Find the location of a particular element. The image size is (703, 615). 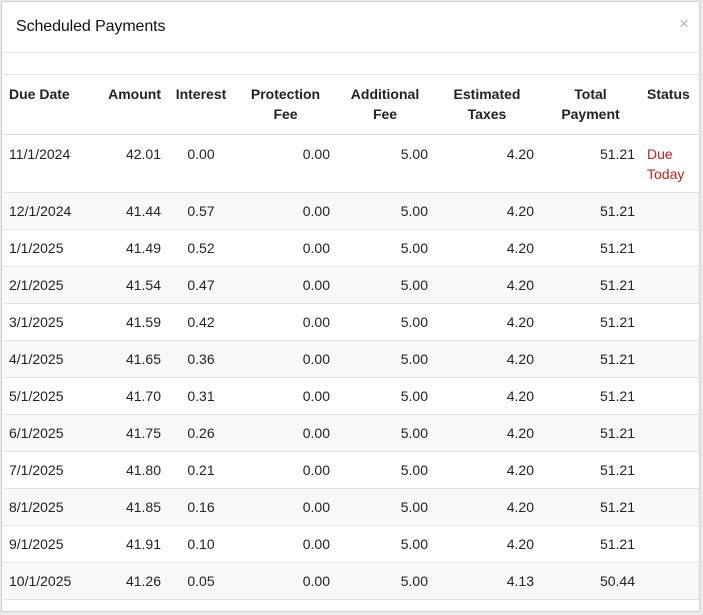

table-row: 8/1/2025 41.85 0.16 0.00 5.00 4.20 51.21 is located at coordinates (351, 507).